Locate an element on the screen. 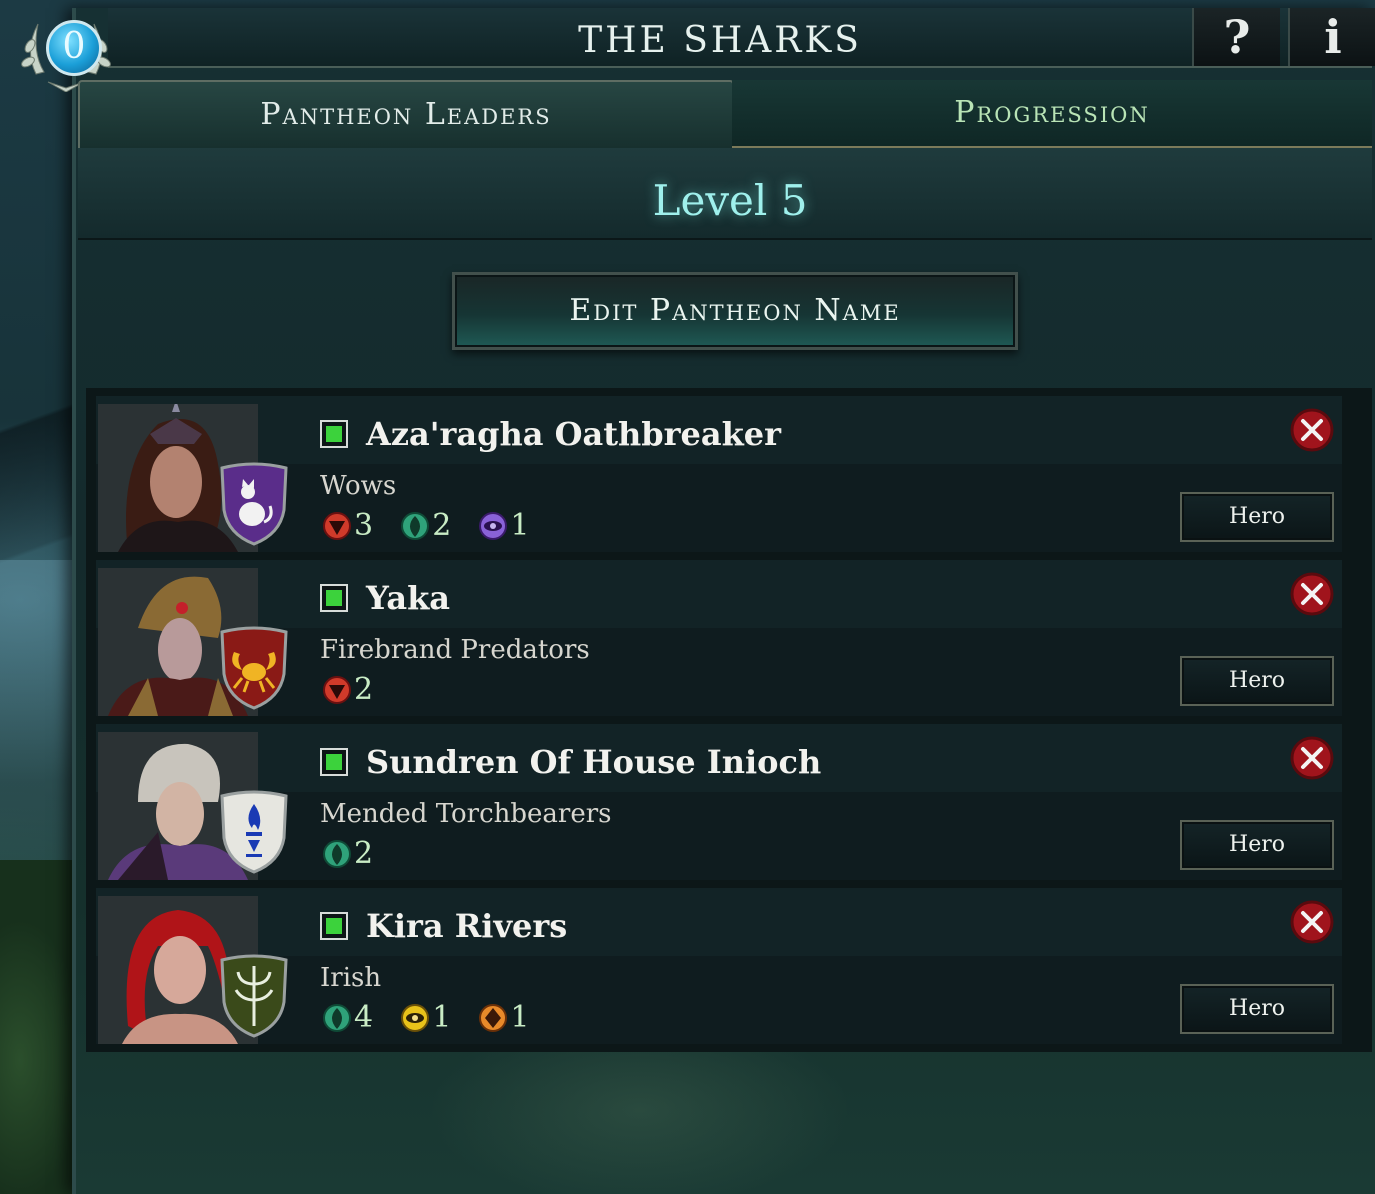  pantheon-title: The Sharks is located at coordinates (720, 40).